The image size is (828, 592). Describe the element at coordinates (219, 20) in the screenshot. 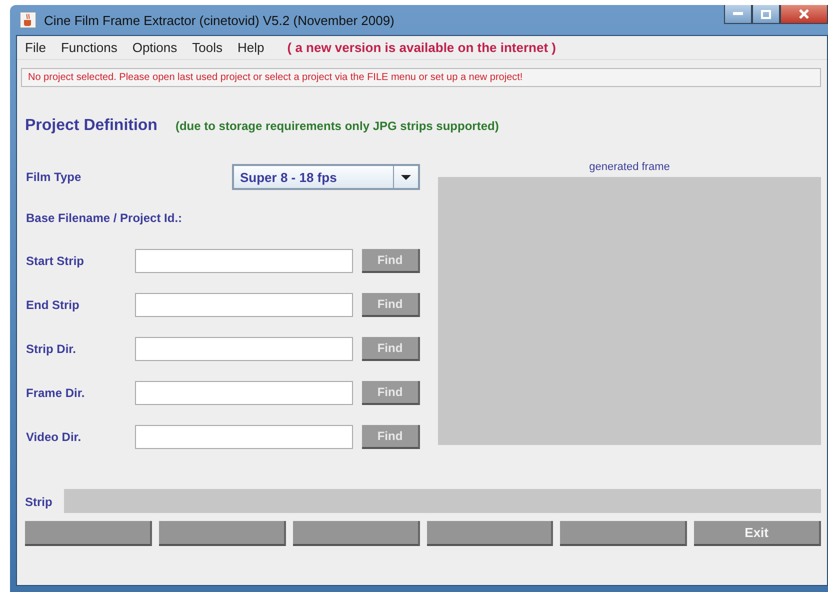

I see `window-title: Cine Film Frame Extractor (cinetovid) V5.2 (November 2009)` at that location.